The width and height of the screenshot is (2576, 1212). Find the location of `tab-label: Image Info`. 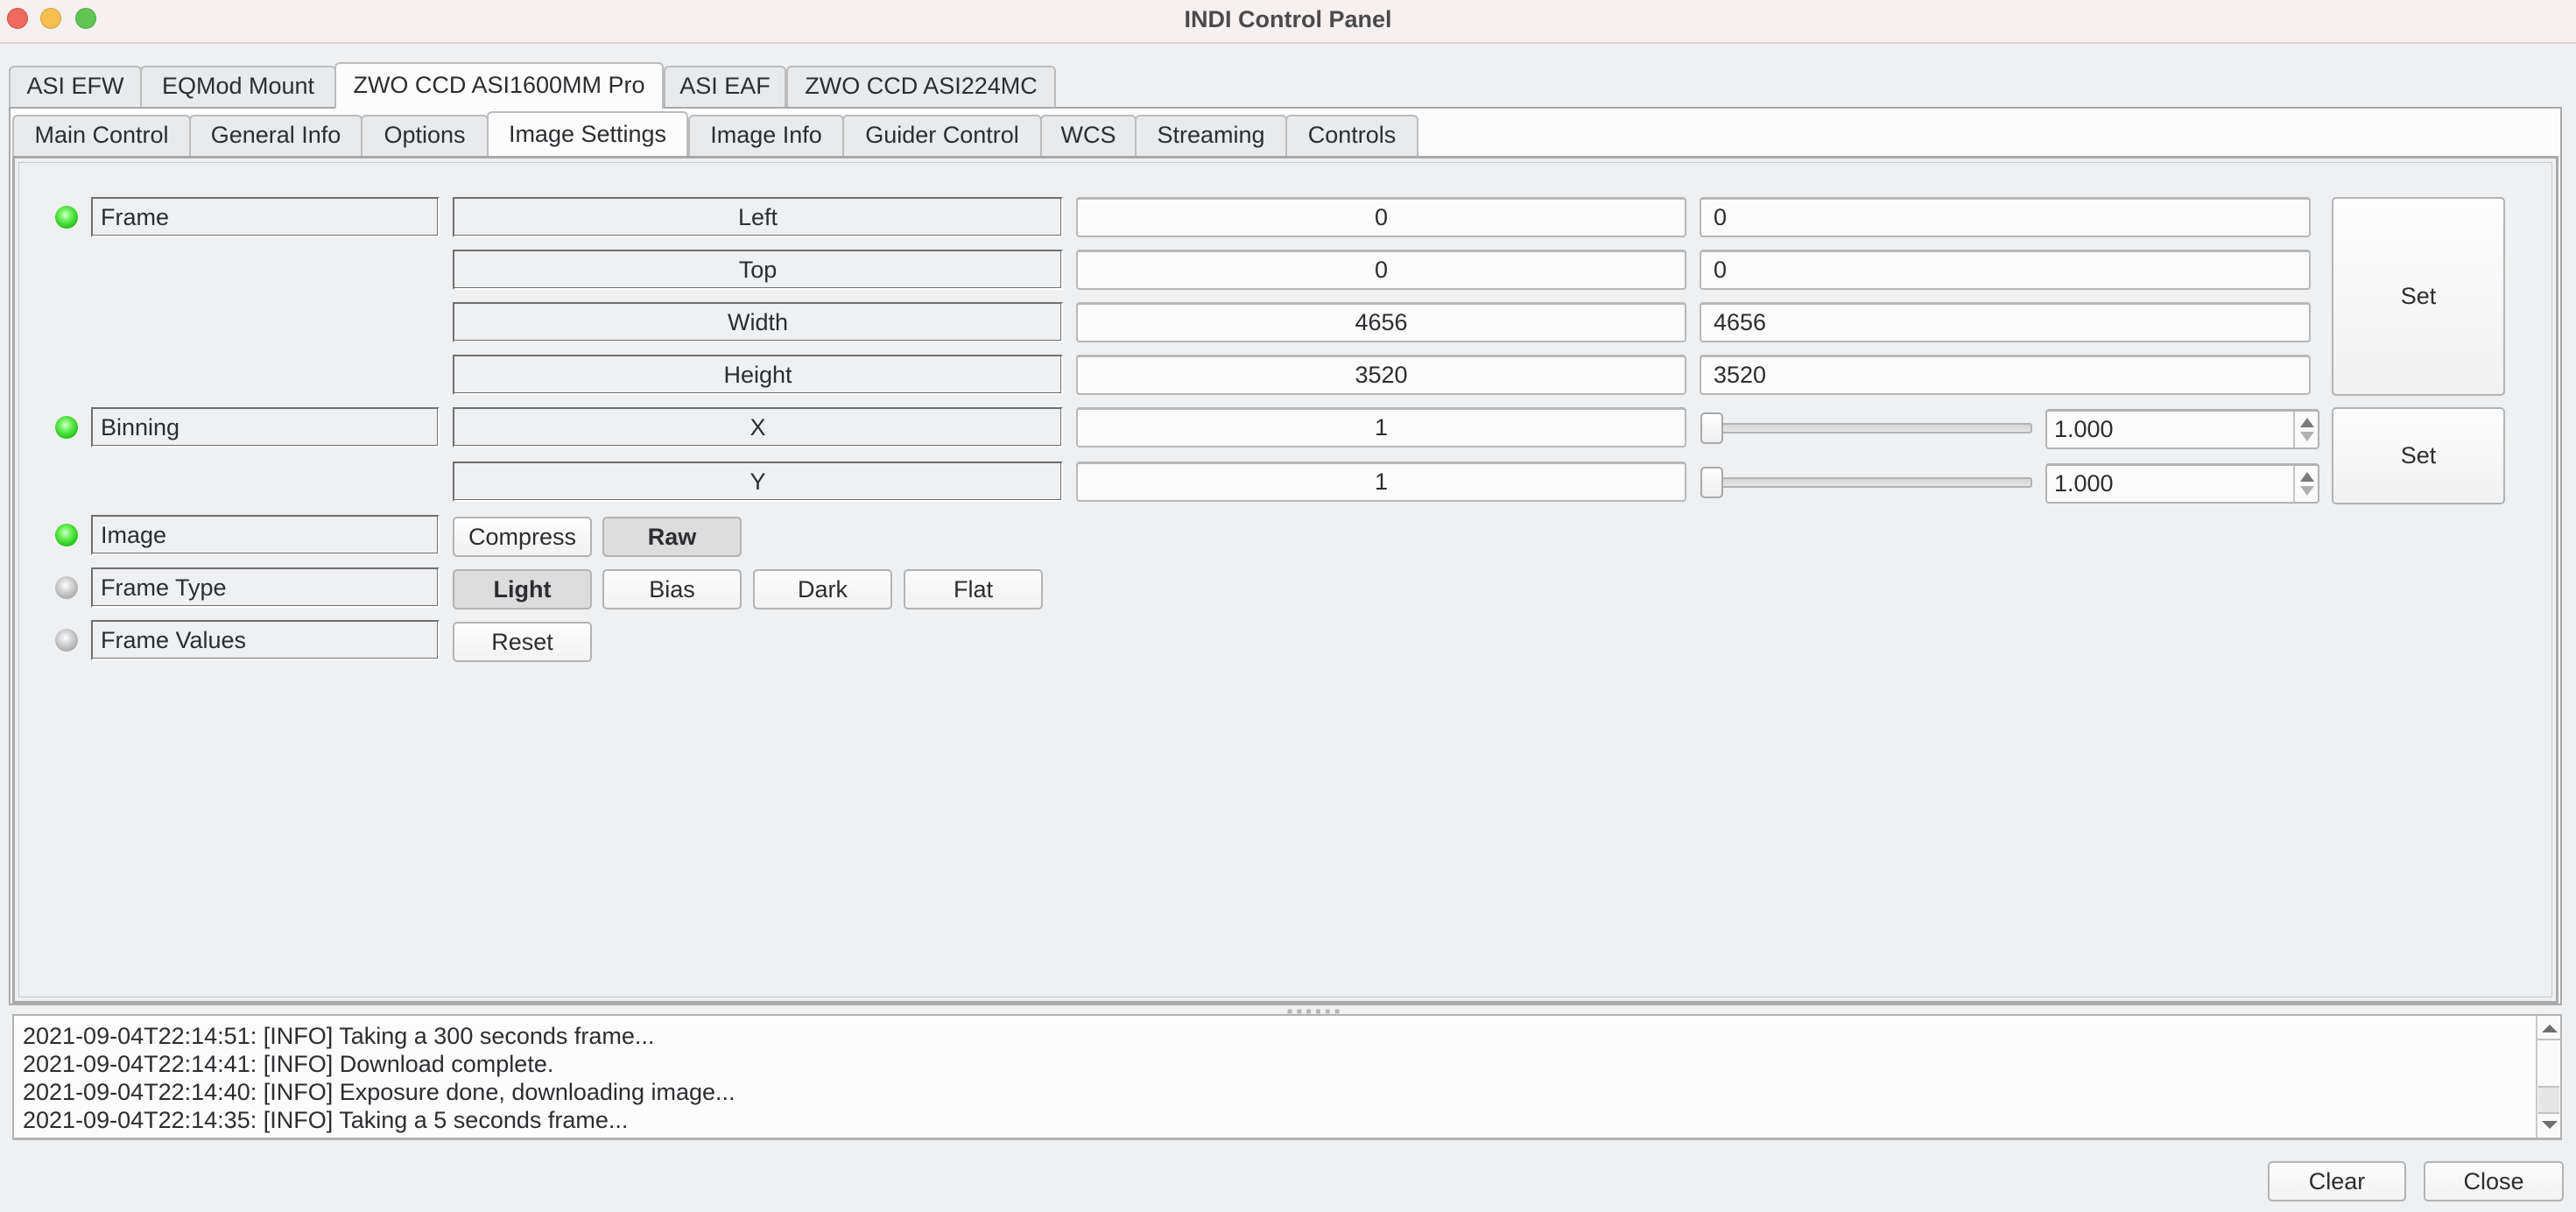

tab-label: Image Info is located at coordinates (766, 135).